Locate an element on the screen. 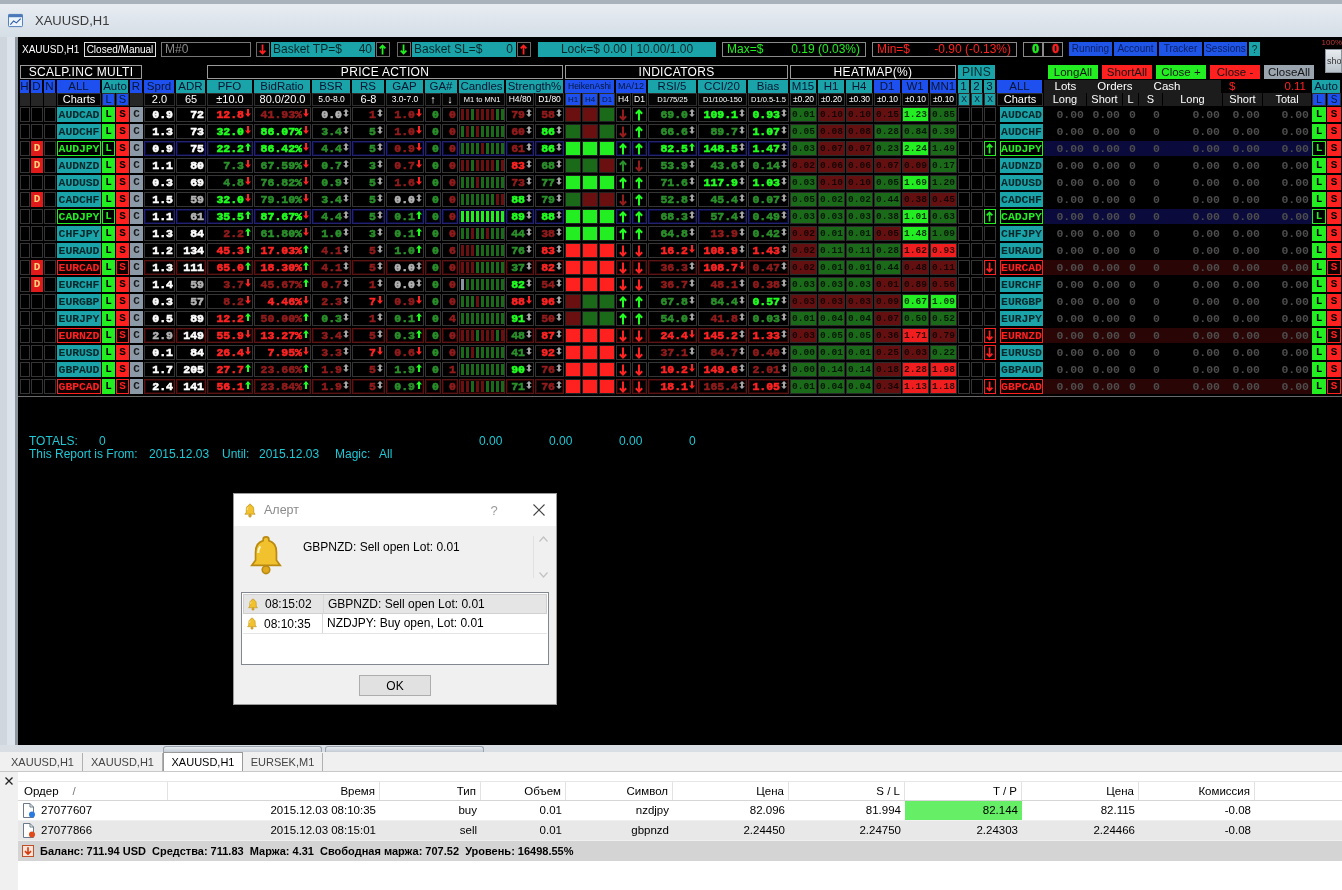 The image size is (1342, 890). column-header: Ордер is located at coordinates (41, 791).